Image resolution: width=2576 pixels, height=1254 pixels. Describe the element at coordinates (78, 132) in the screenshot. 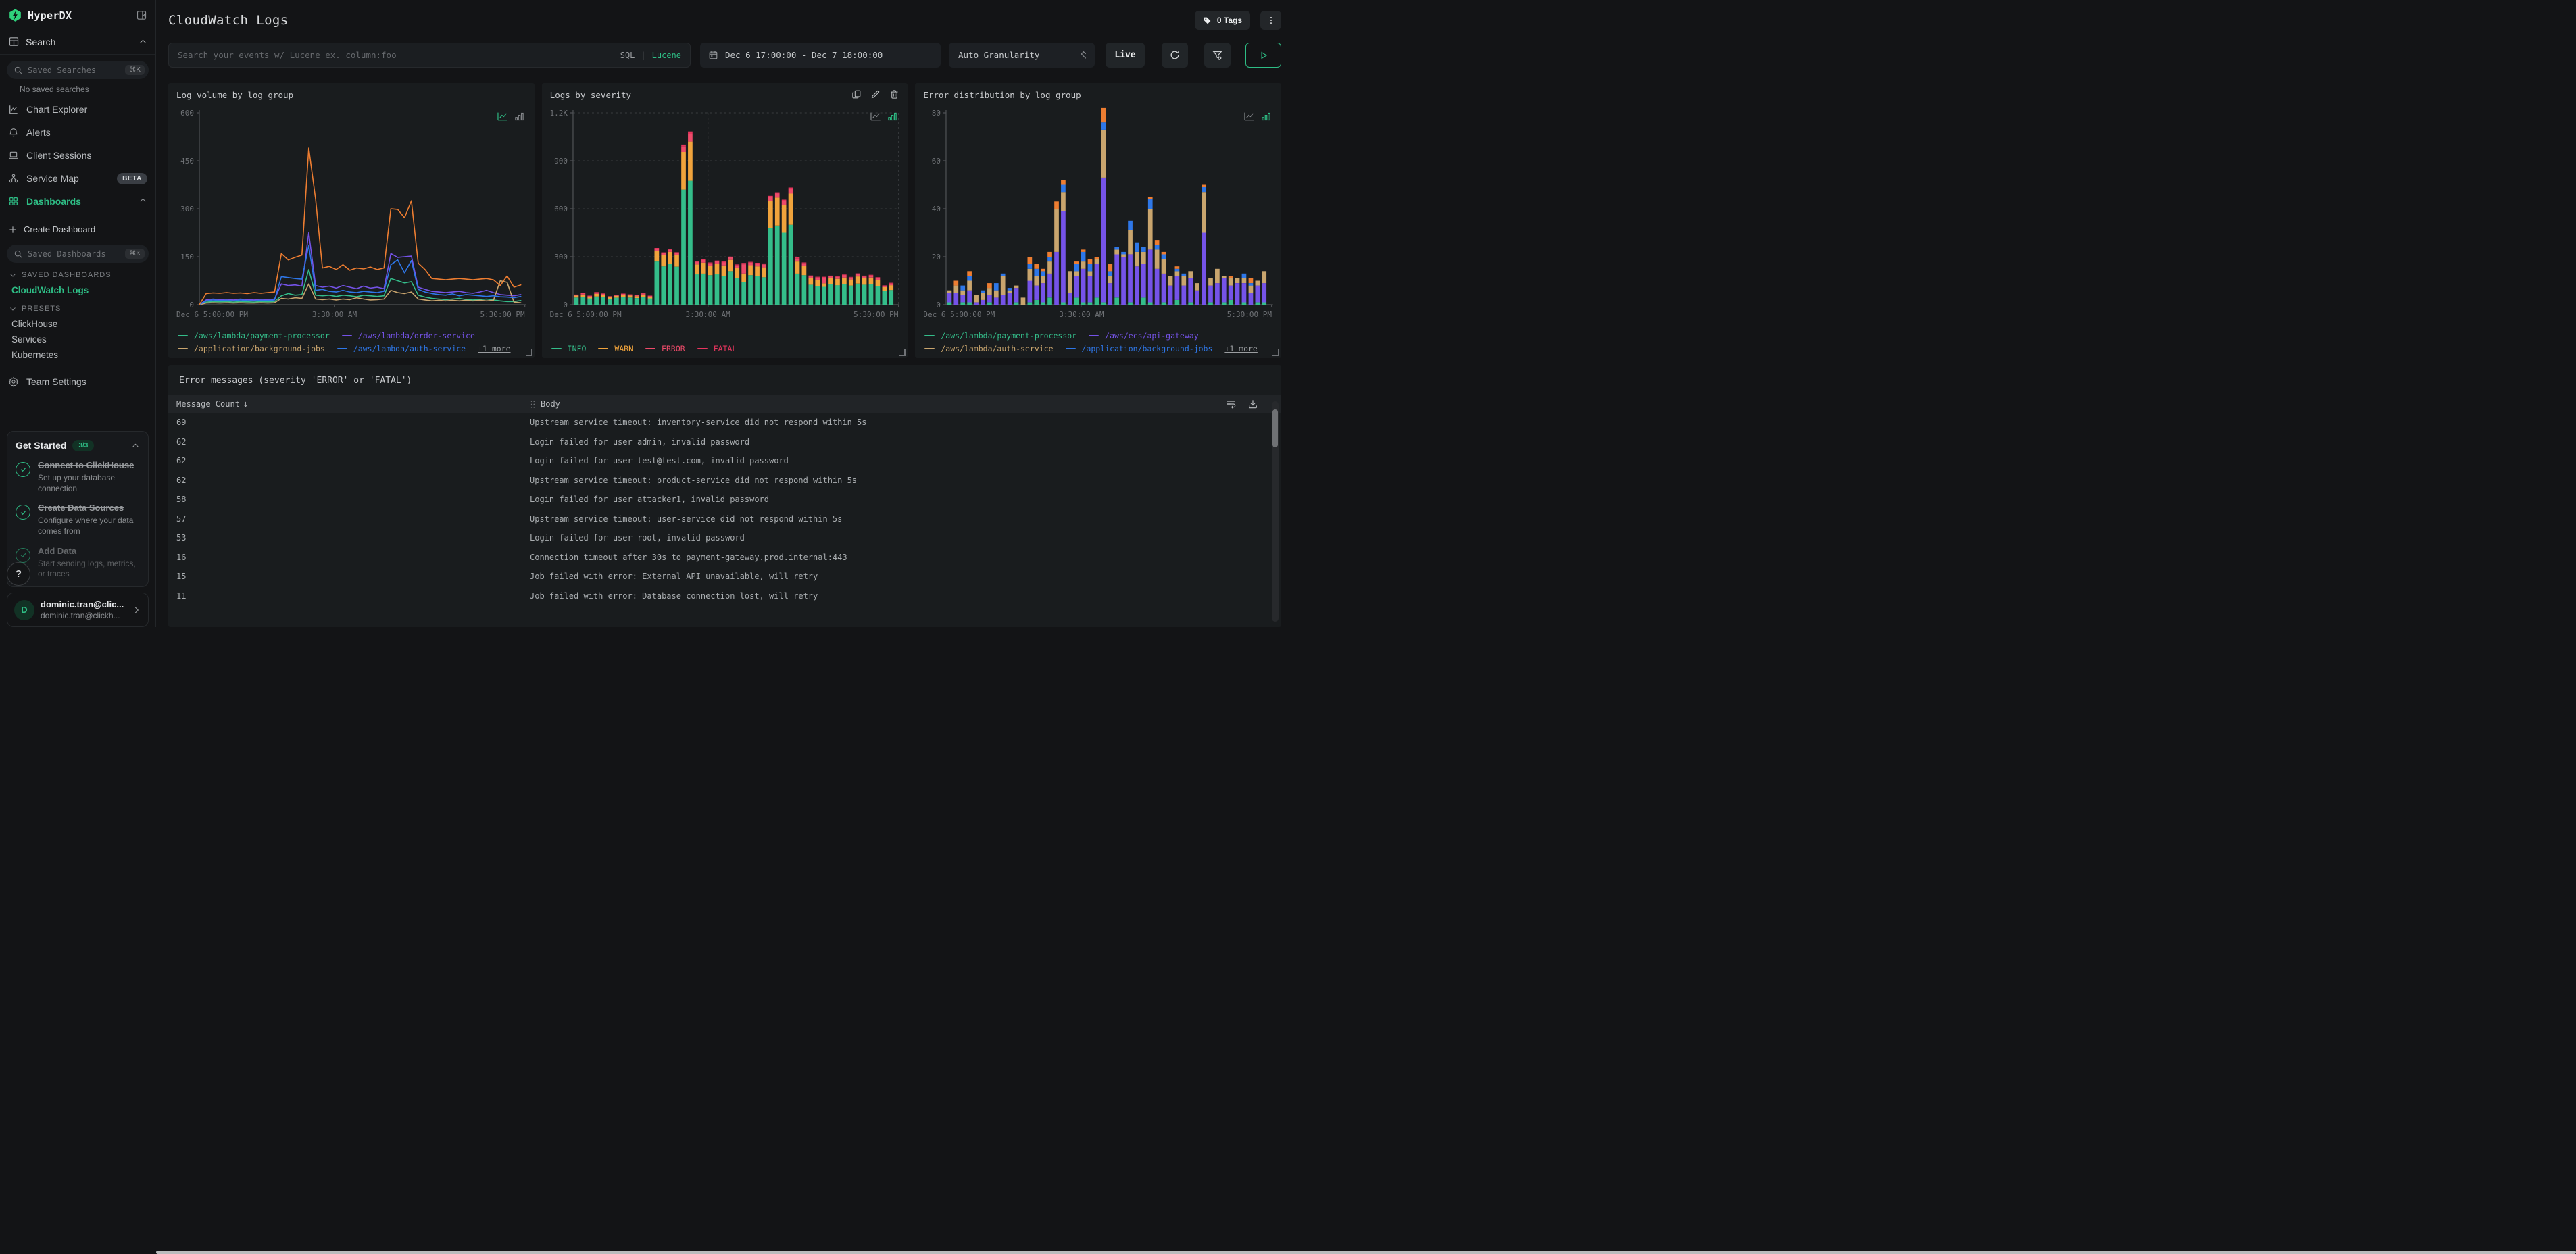

I see `sidebar-item-alerts: Alerts` at that location.